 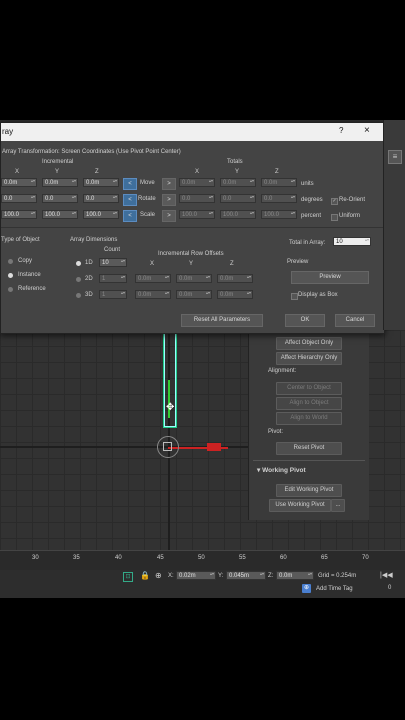 I want to click on selection-lock-icon: ⊡, so click(x=128, y=577).